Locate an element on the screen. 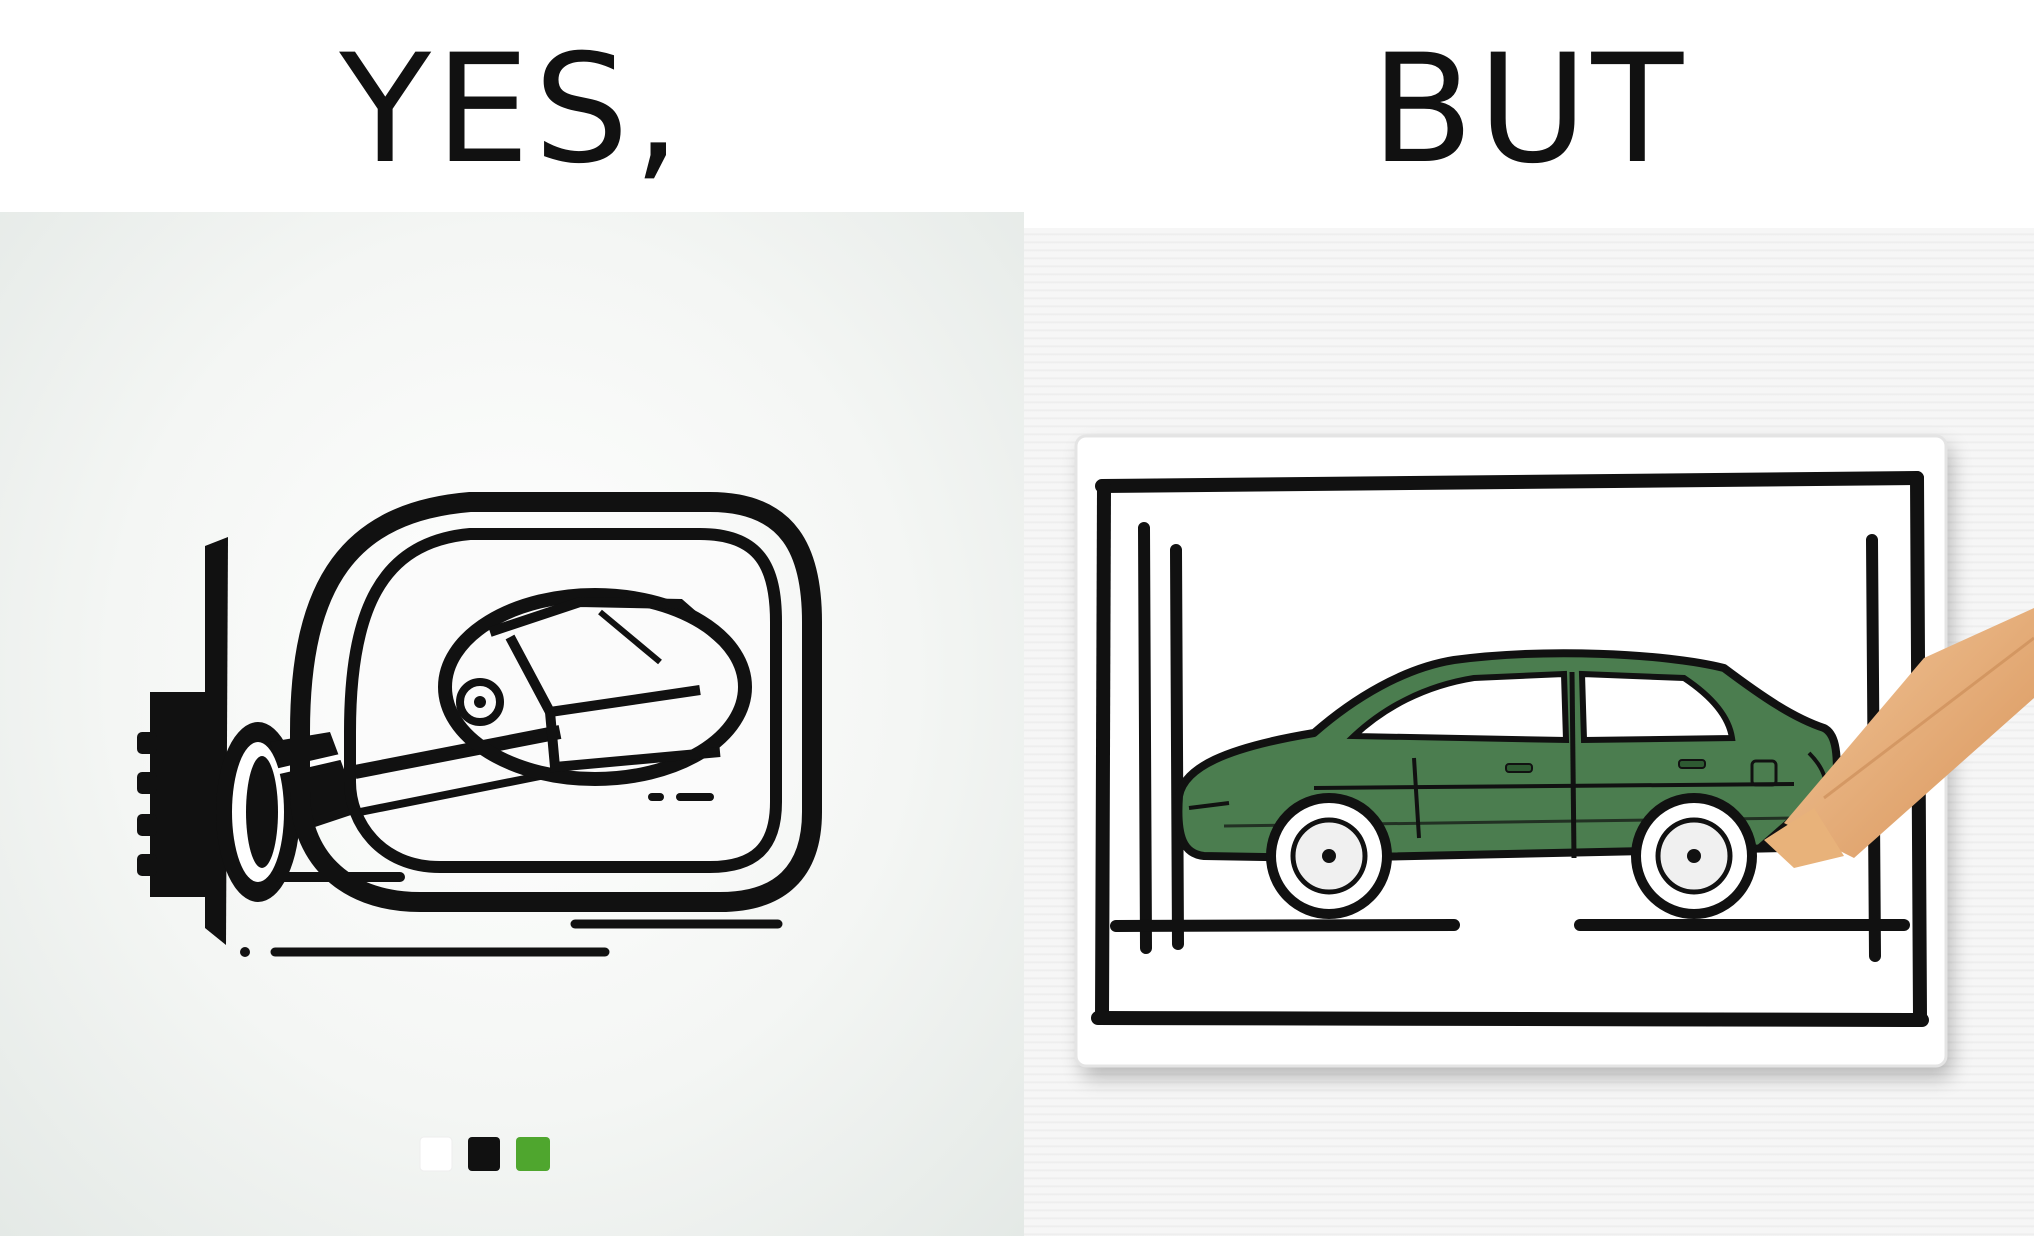 Image resolution: width=2034 pixels, height=1236 pixels. caption-yes: YES, is located at coordinates (512, 110).